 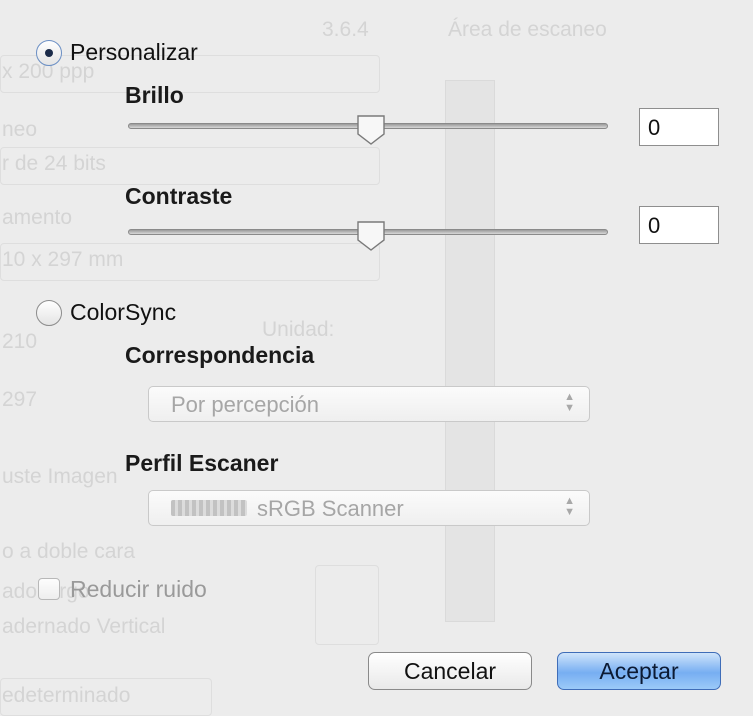 I want to click on colorsync-radio-label: ColorSync, so click(x=123, y=312).